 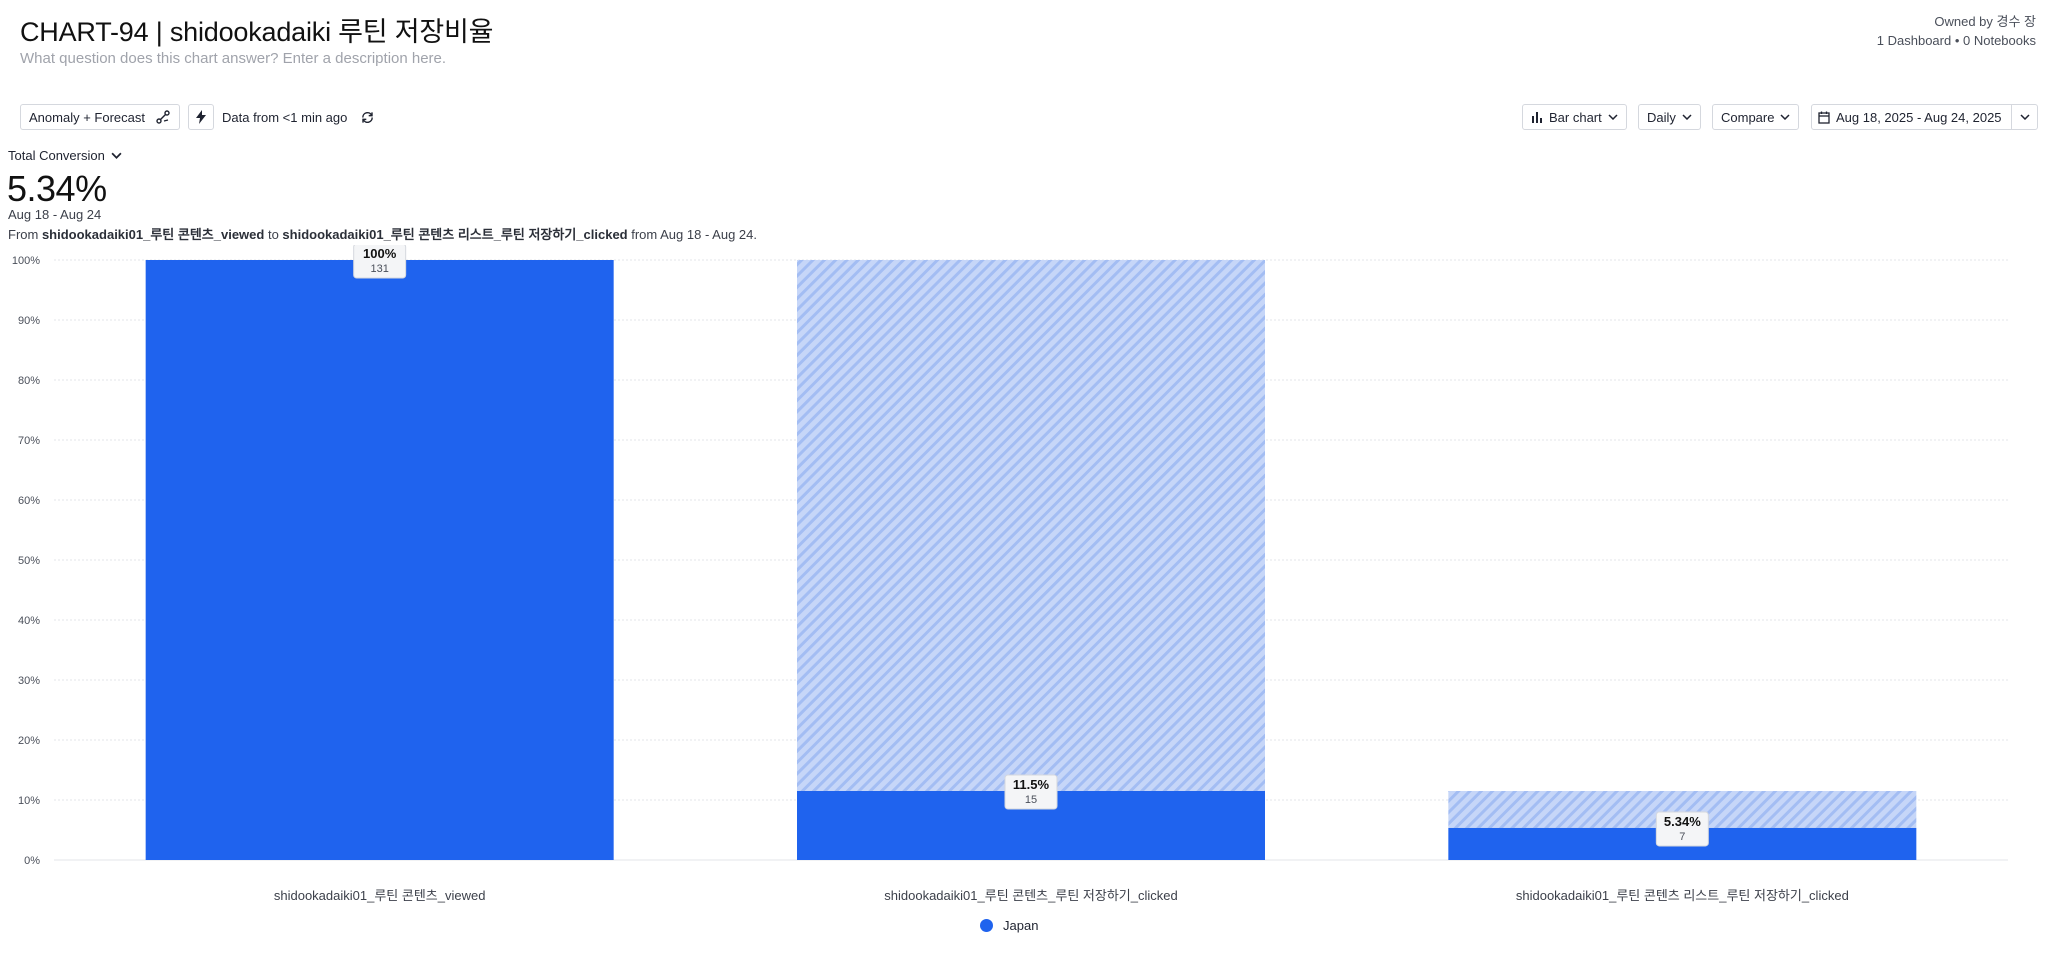 I want to click on refresh-icon, so click(x=367, y=117).